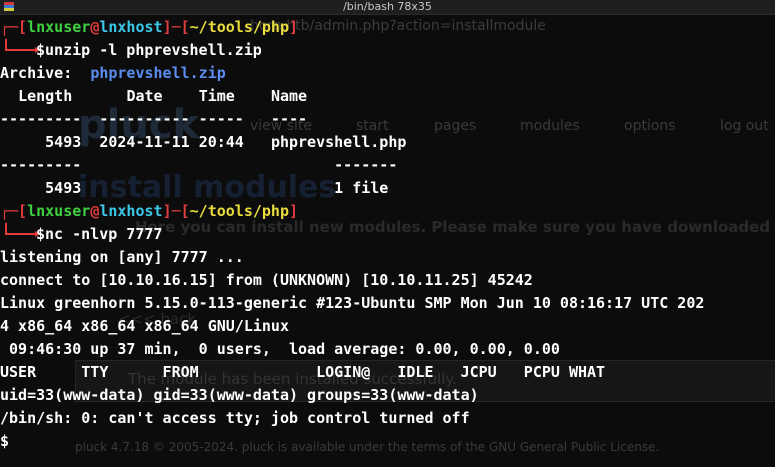  I want to click on command-line: $unzip -l phprevshell.zip, so click(149, 50).